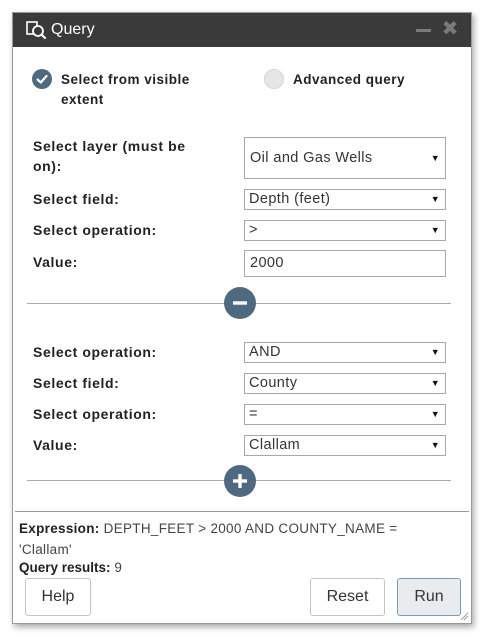 Image resolution: width=492 pixels, height=639 pixels. What do you see at coordinates (36, 30) in the screenshot?
I see `query-icon` at bounding box center [36, 30].